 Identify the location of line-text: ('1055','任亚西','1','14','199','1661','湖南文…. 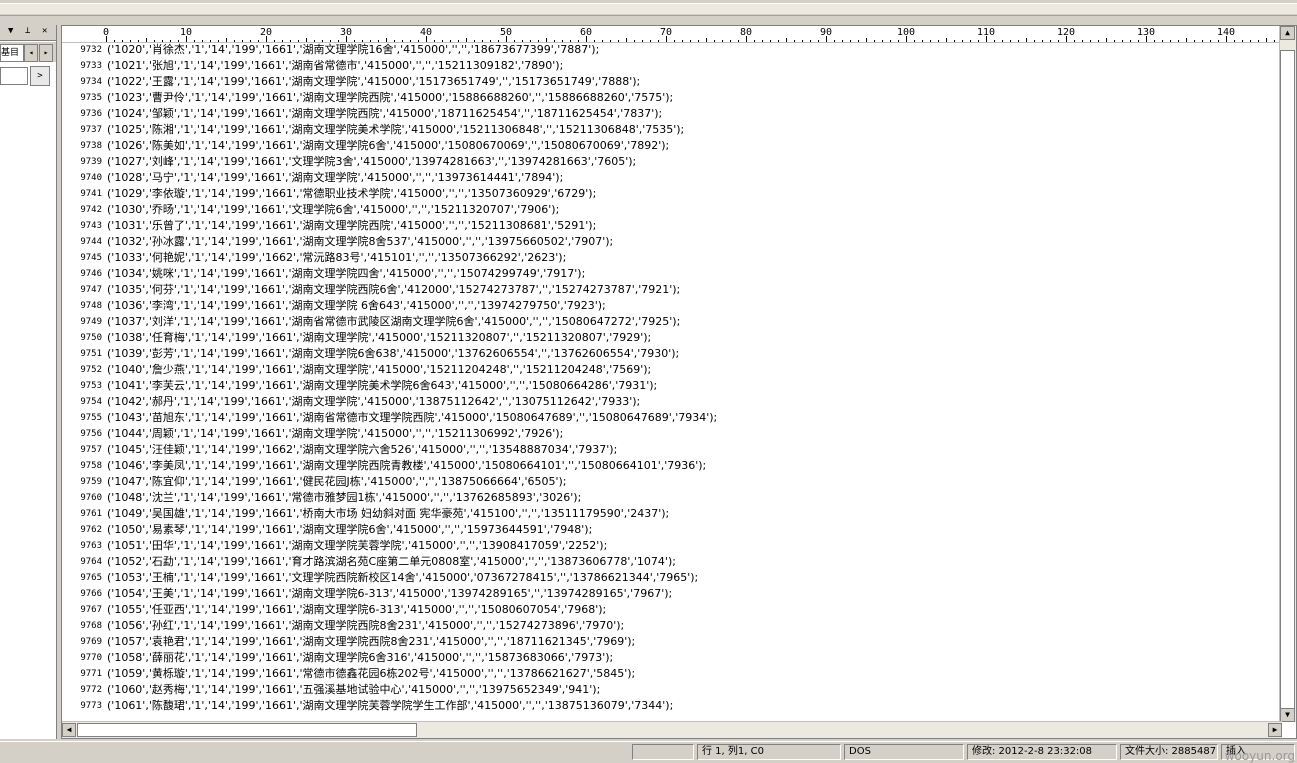
(356, 610).